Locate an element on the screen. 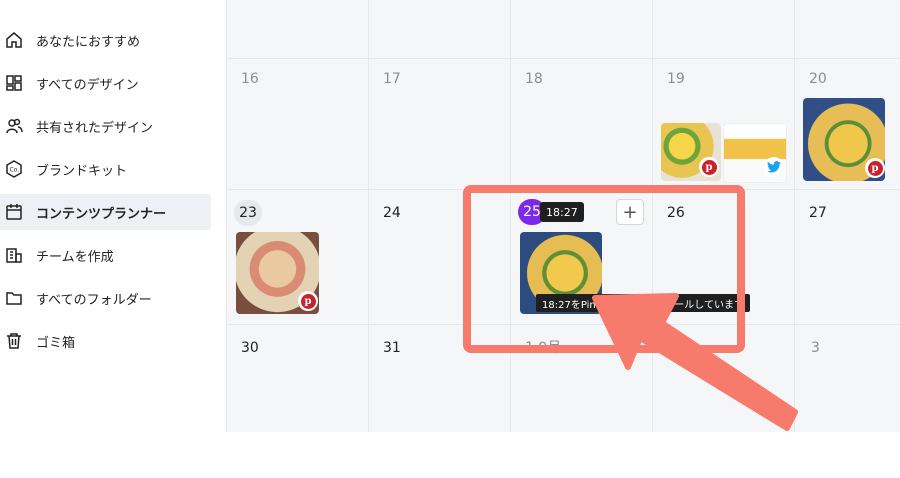  sidebar-item-recommended: あなたにおすすめ is located at coordinates (105, 40).